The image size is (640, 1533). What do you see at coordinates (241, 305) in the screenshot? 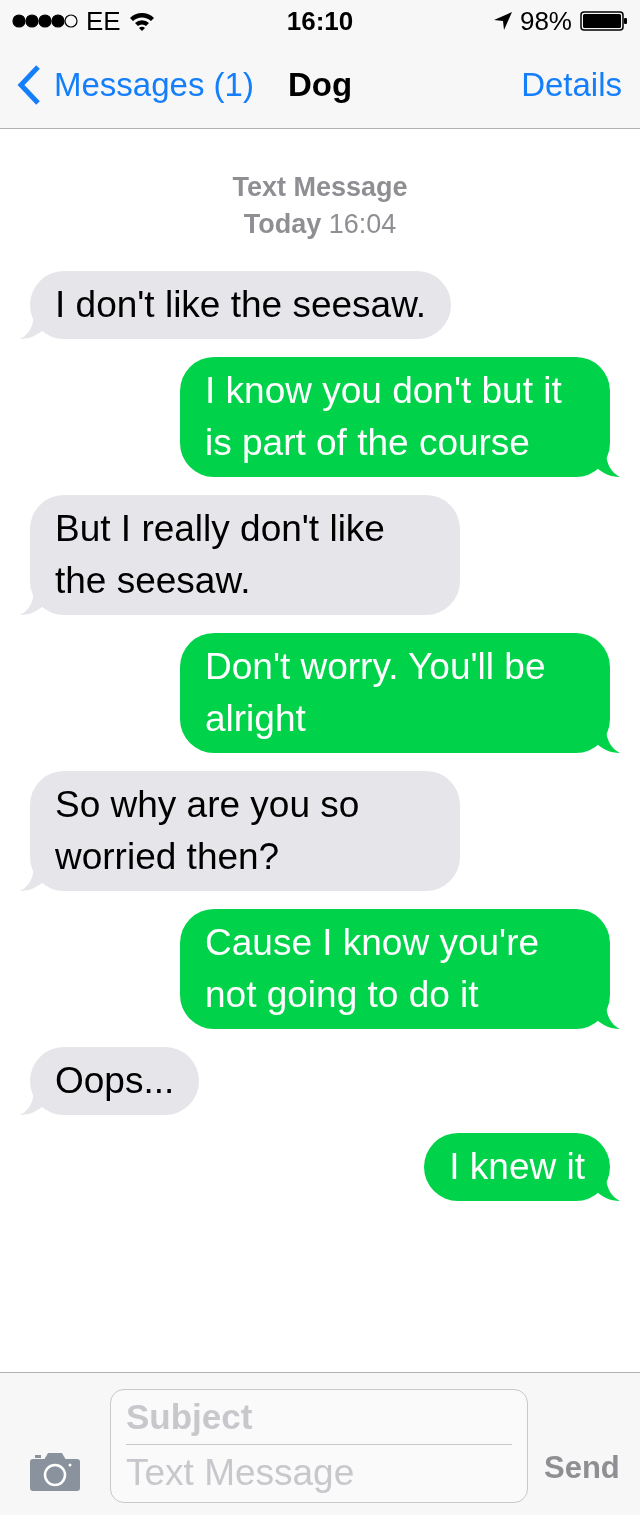
I see `received-message-bubble: I don't like the seesaw.` at bounding box center [241, 305].